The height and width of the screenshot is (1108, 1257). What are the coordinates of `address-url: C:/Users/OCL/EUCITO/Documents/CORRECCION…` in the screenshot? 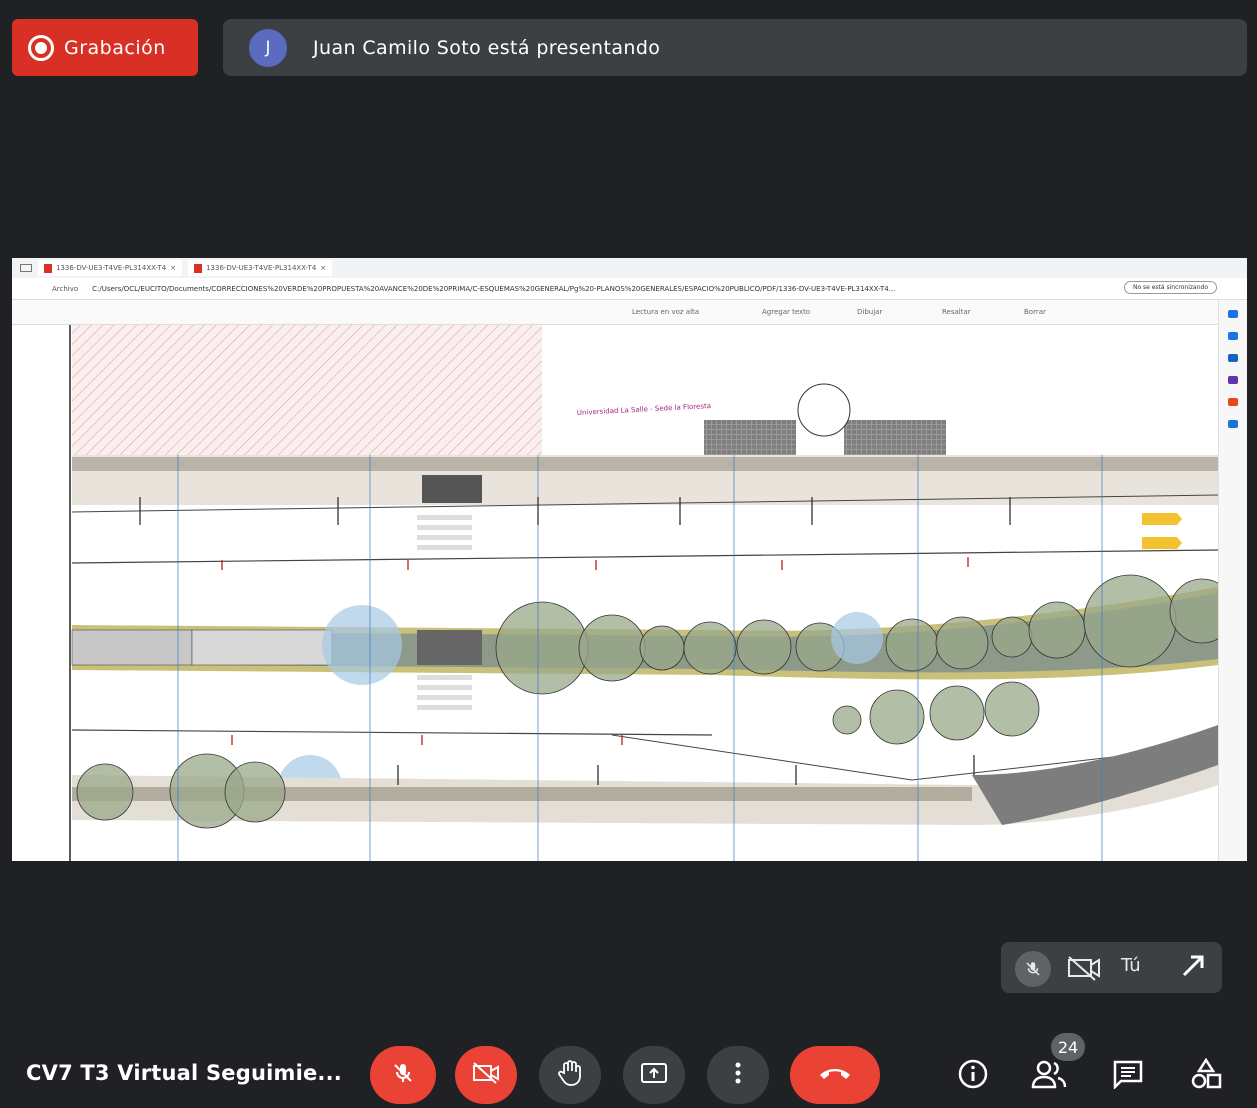 It's located at (494, 288).